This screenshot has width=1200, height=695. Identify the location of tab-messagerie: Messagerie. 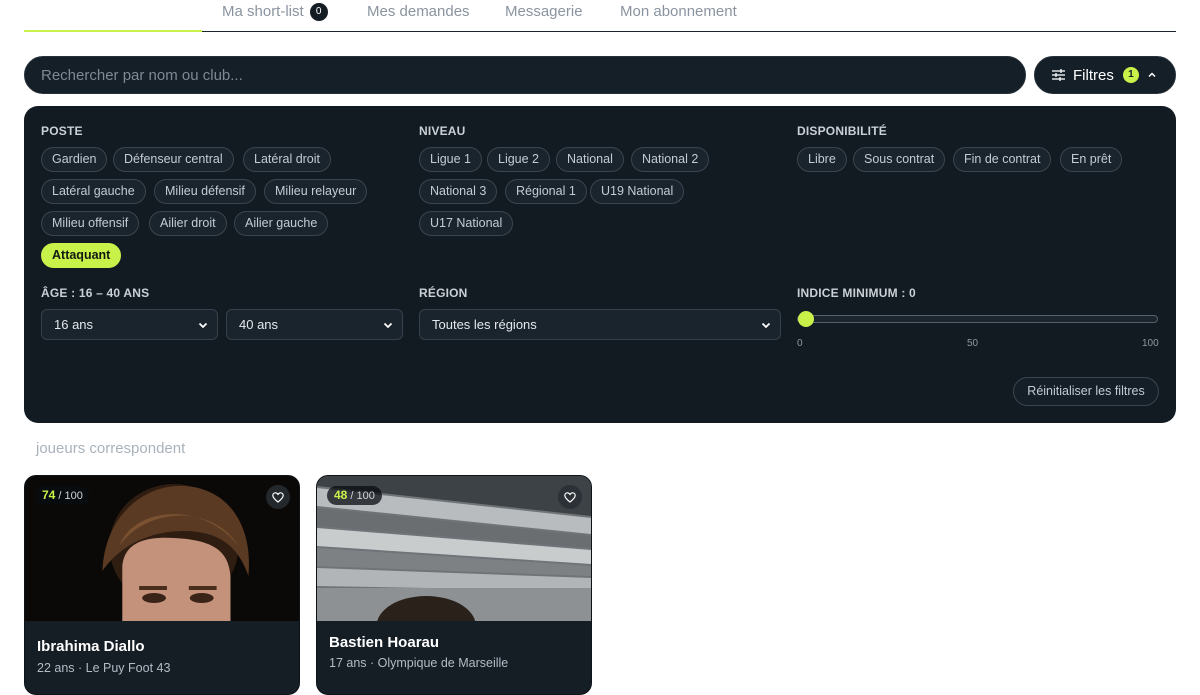
(544, 11).